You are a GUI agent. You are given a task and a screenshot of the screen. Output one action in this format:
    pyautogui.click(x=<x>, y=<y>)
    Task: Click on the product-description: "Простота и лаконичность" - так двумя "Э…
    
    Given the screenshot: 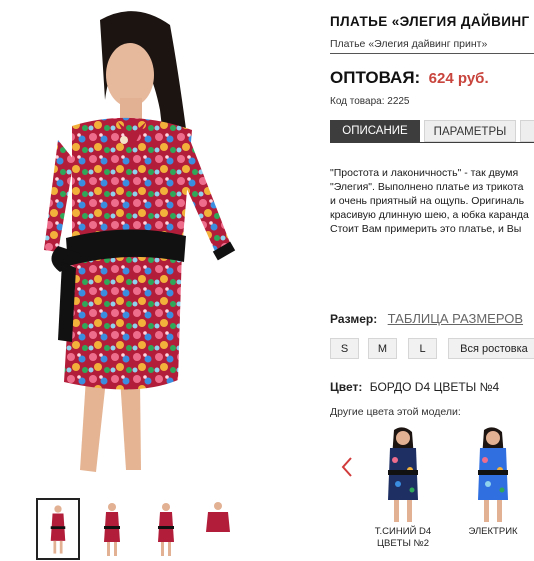 What is the action you would take?
    pyautogui.click(x=432, y=201)
    